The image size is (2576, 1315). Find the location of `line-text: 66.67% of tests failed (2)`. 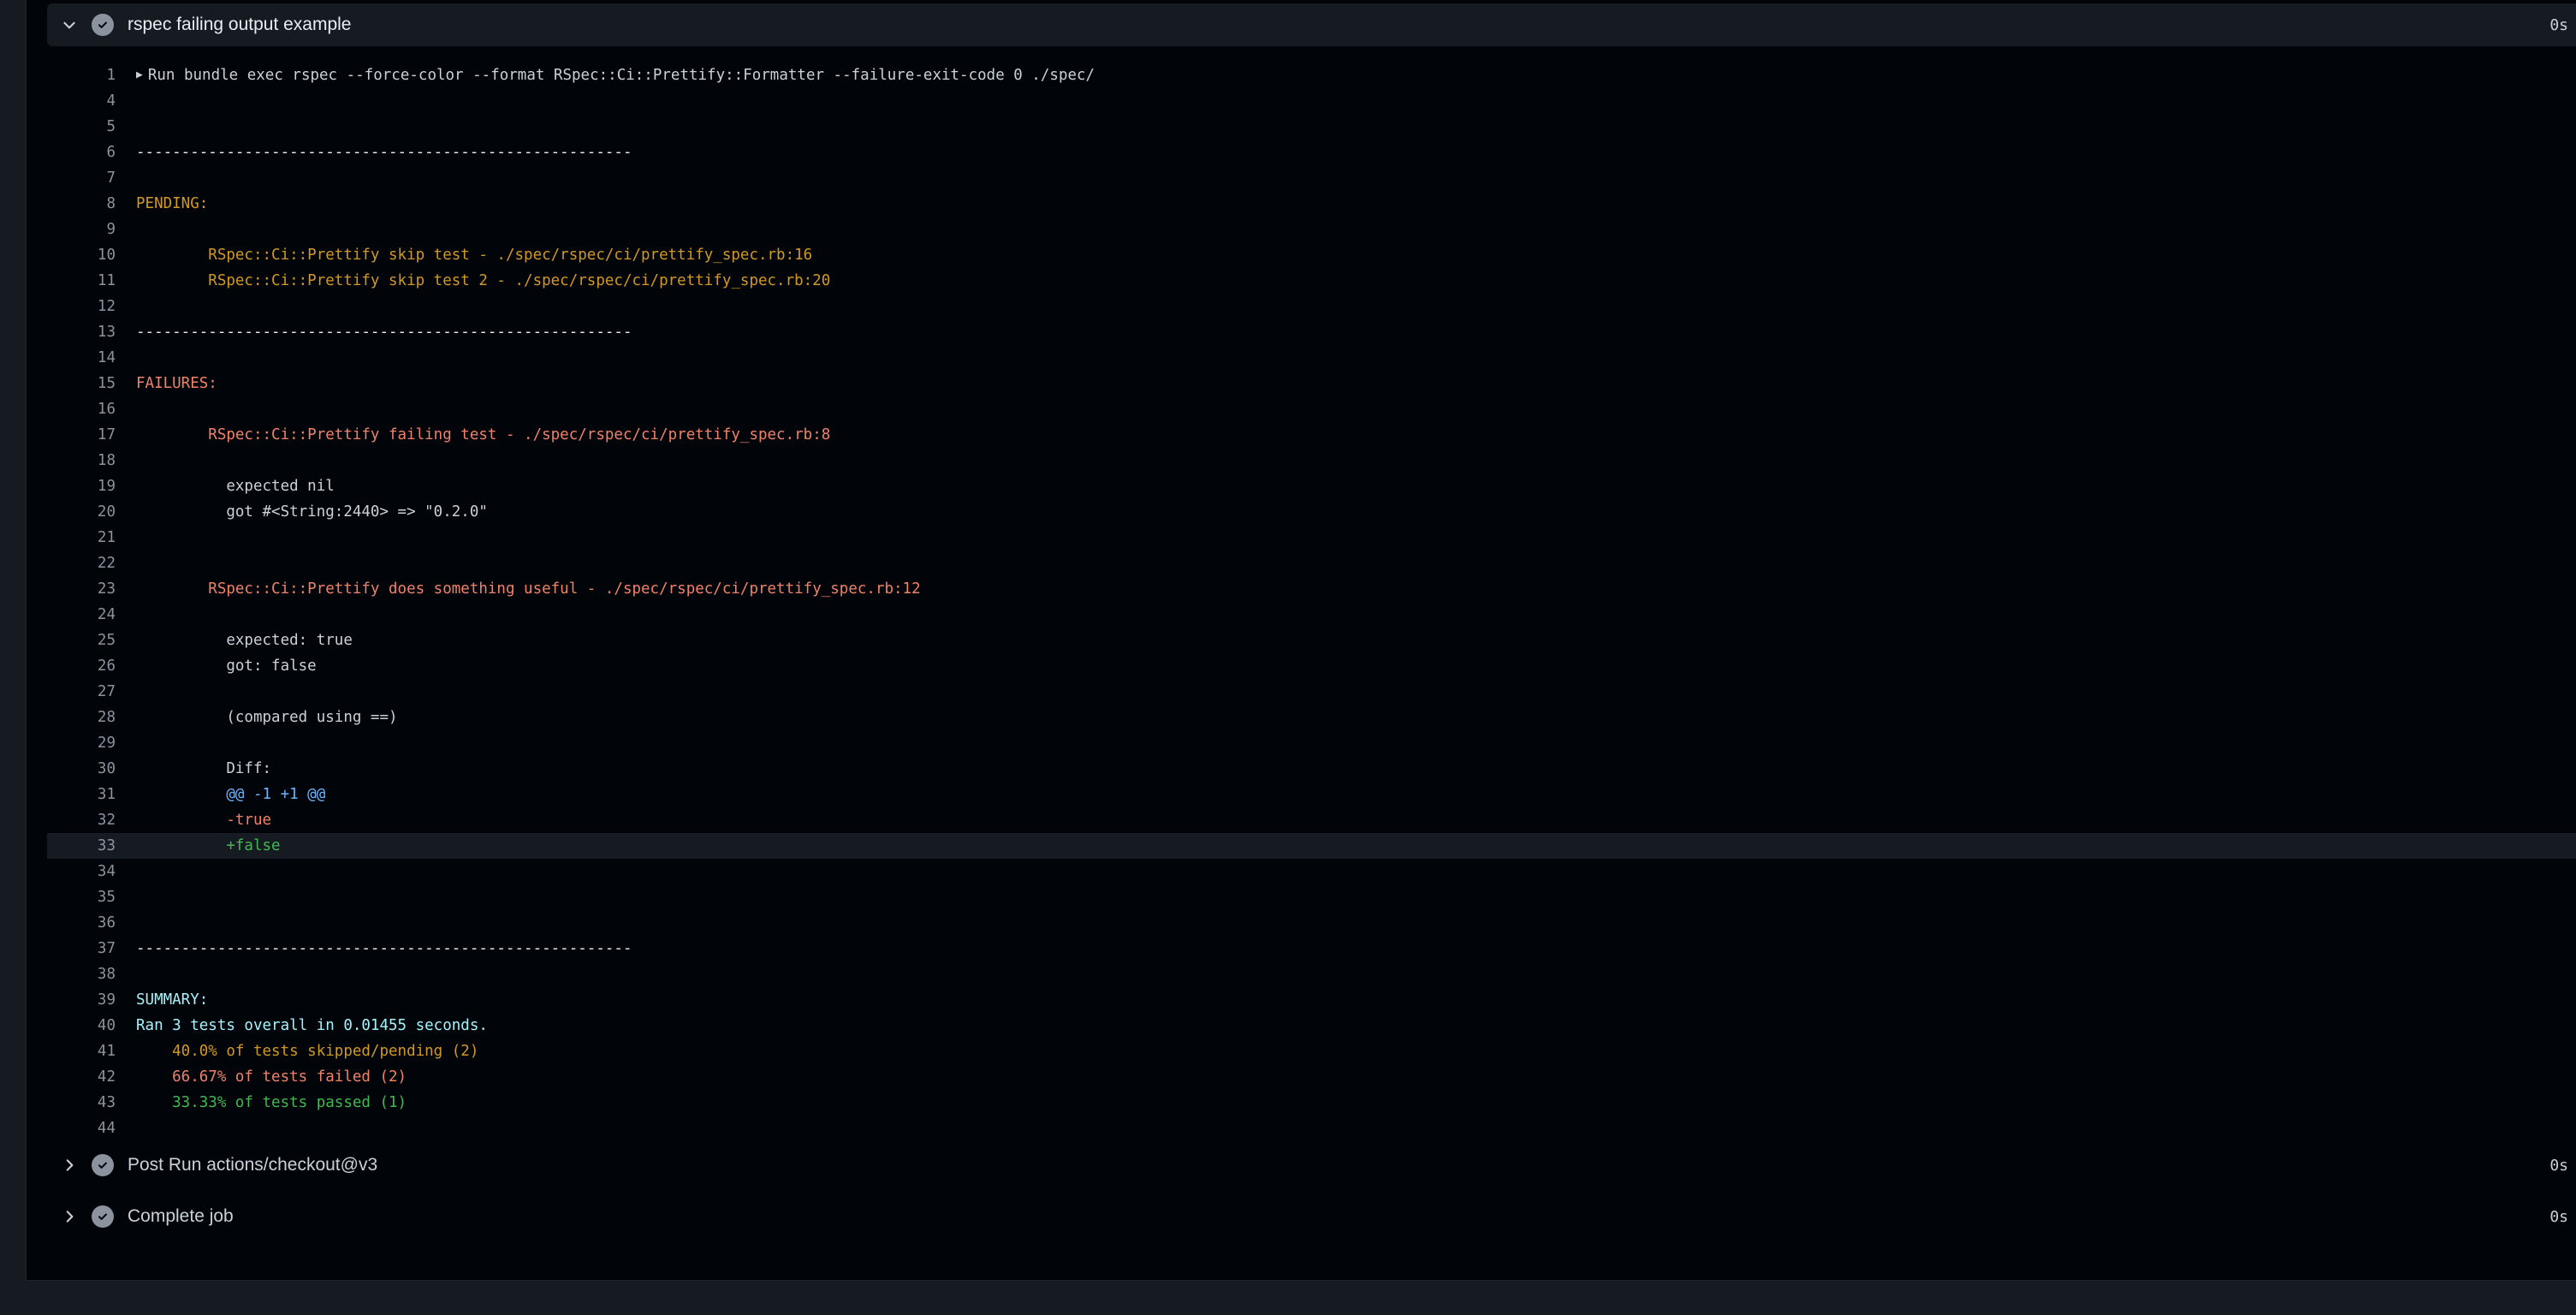

line-text: 66.67% of tests failed (2) is located at coordinates (271, 1077).